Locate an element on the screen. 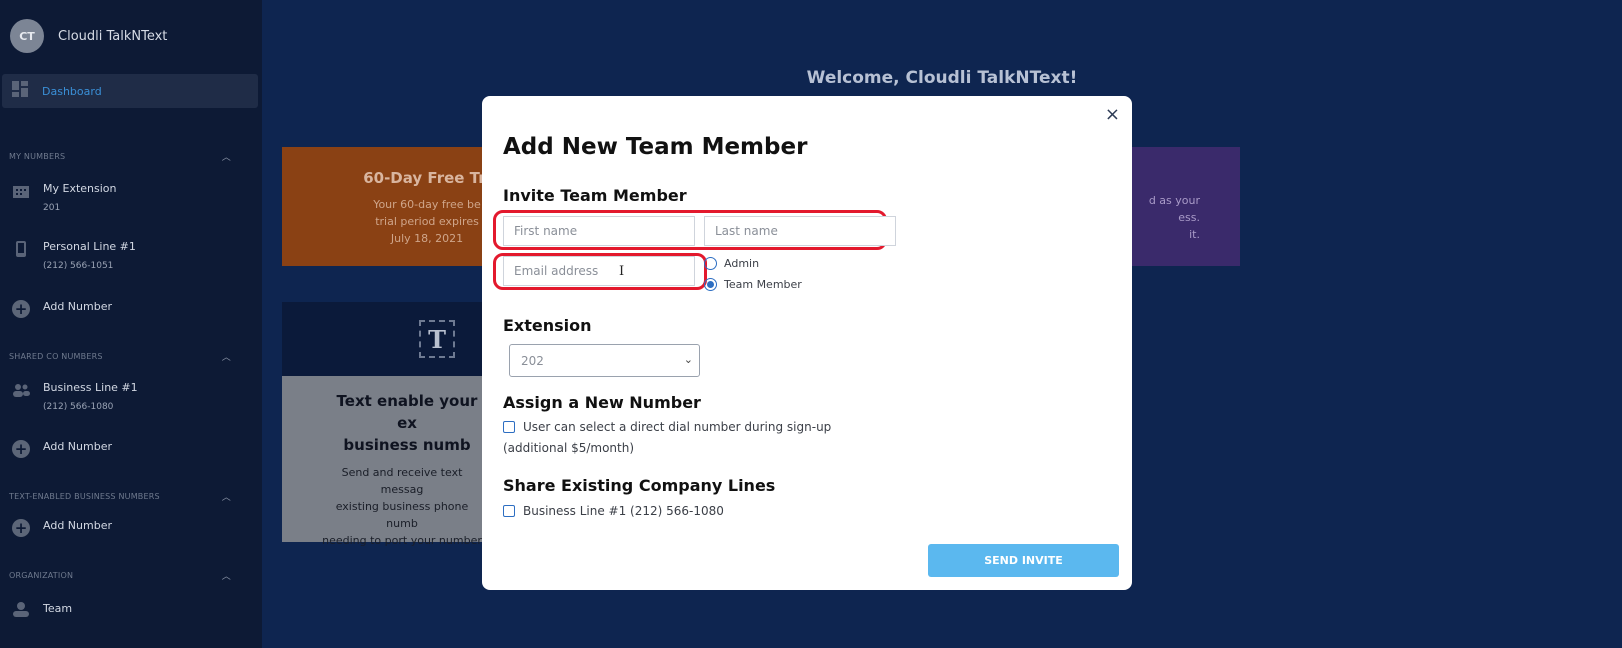 Image resolution: width=1622 pixels, height=648 pixels. send-invite-button: SEND INVITE is located at coordinates (1023, 560).